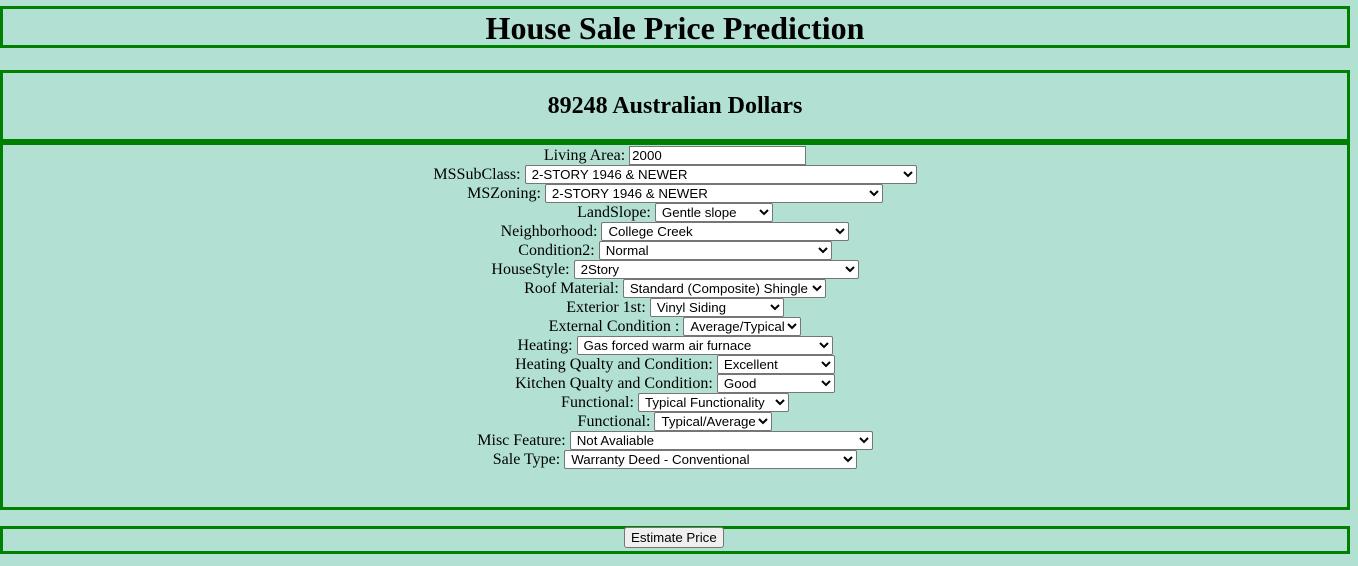 The height and width of the screenshot is (566, 1358). What do you see at coordinates (713, 402) in the screenshot?
I see `functional-select: Typical Functionality` at bounding box center [713, 402].